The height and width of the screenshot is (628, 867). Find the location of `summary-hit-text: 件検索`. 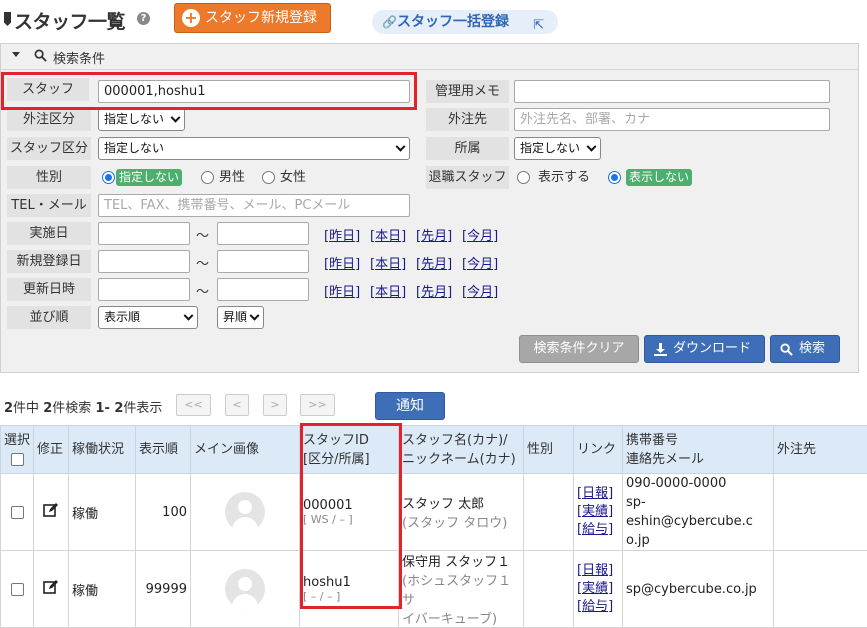

summary-hit-text: 件検索 is located at coordinates (71, 408).